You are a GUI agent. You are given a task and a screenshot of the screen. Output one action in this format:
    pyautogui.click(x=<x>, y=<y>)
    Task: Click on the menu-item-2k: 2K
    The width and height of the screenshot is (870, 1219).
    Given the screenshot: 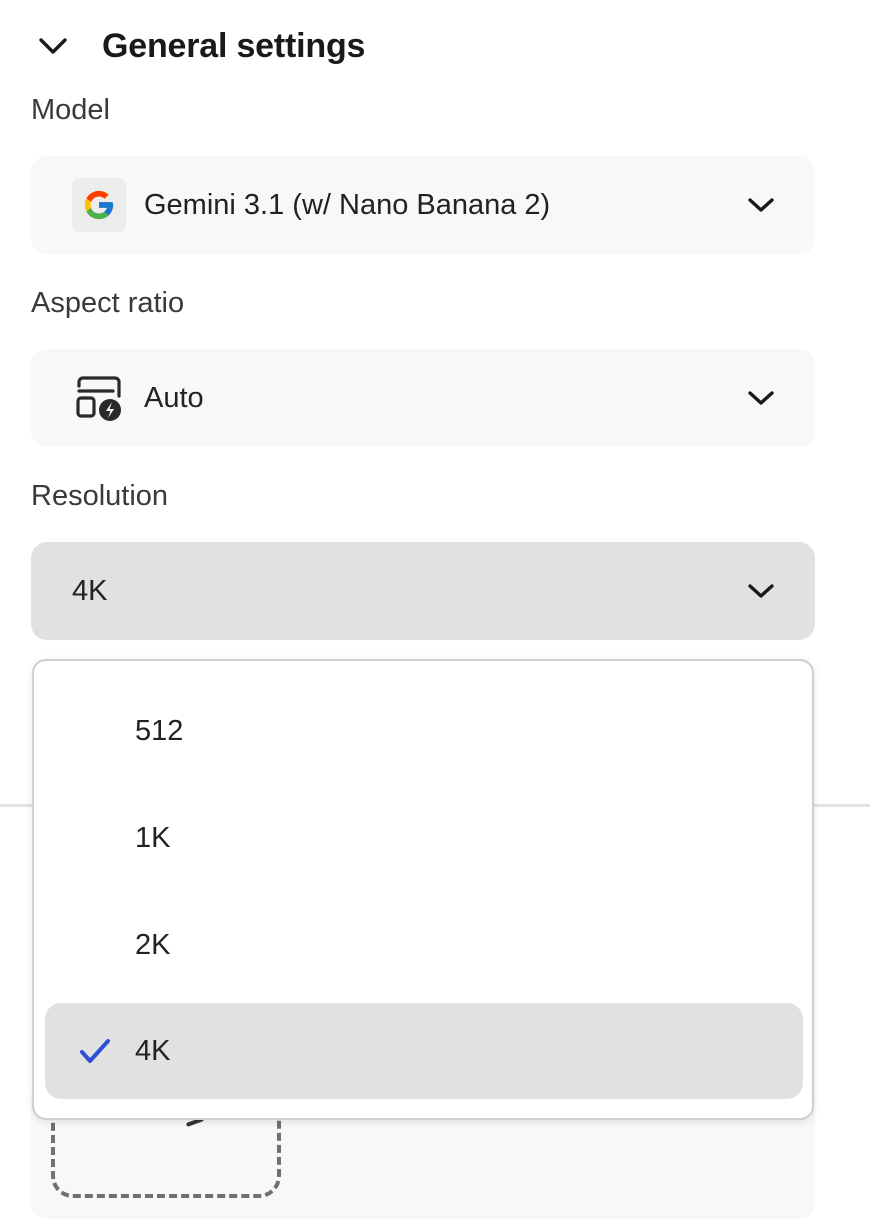 What is the action you would take?
    pyautogui.click(x=424, y=945)
    